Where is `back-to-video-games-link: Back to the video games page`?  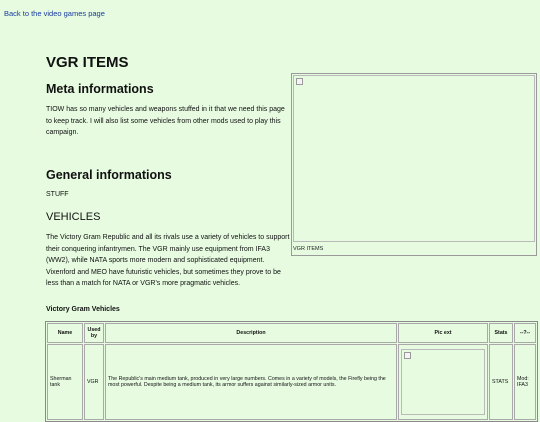 back-to-video-games-link: Back to the video games page is located at coordinates (54, 13).